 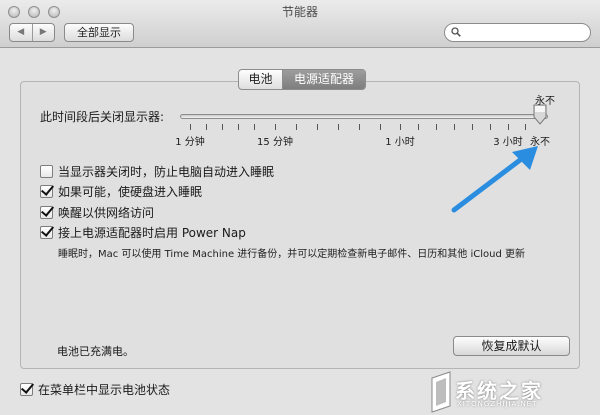 What do you see at coordinates (190, 142) in the screenshot?
I see `slider-tick-label: 1 分钟` at bounding box center [190, 142].